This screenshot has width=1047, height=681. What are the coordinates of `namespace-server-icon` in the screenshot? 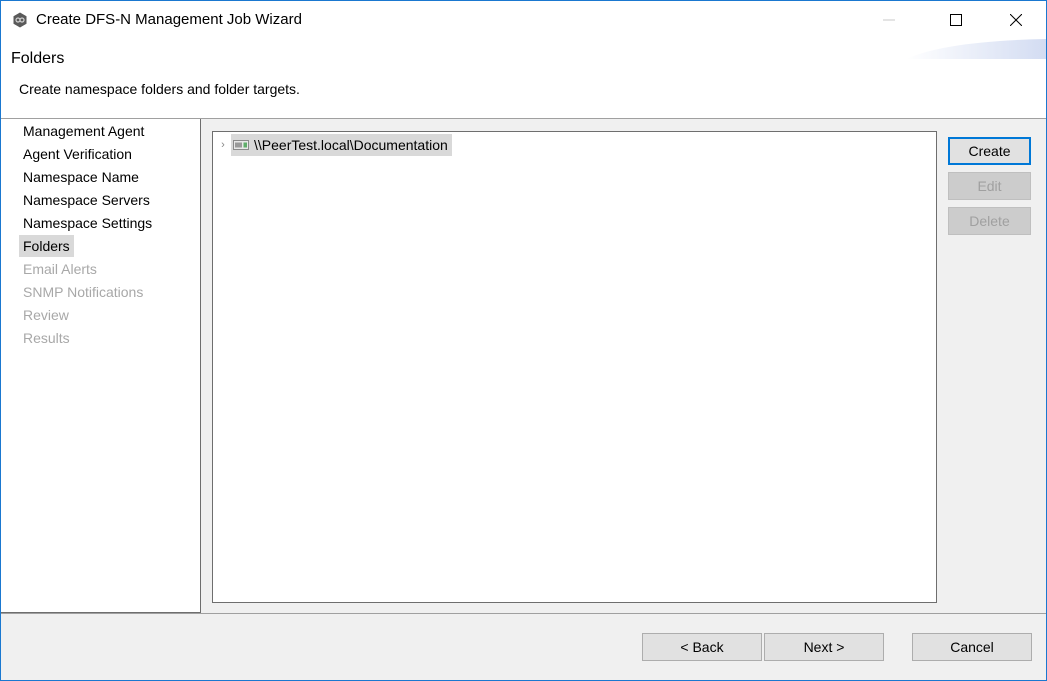 It's located at (241, 145).